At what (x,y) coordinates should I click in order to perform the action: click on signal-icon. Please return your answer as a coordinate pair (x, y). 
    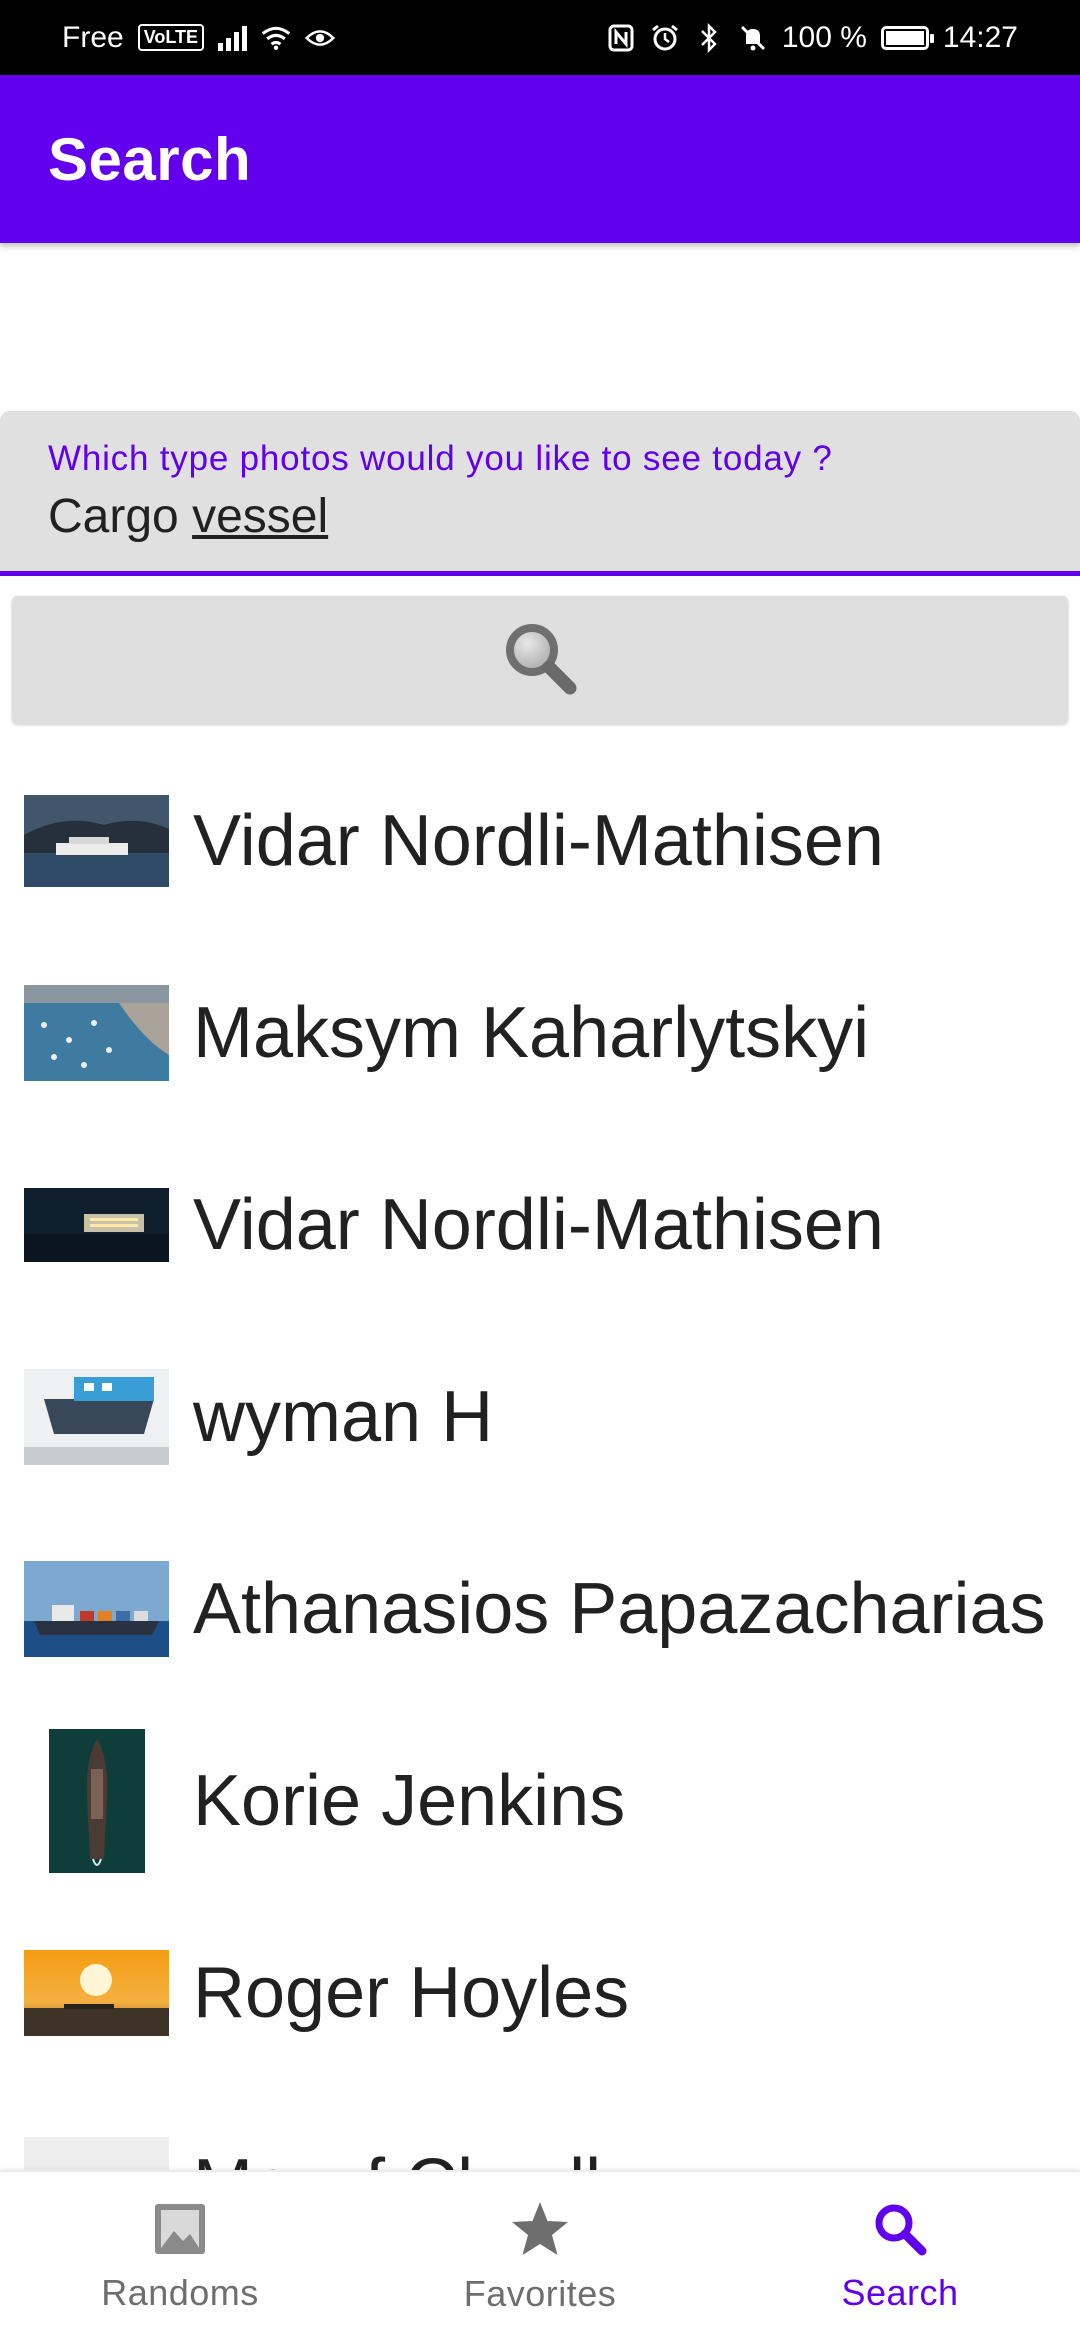
    Looking at the image, I should click on (233, 38).